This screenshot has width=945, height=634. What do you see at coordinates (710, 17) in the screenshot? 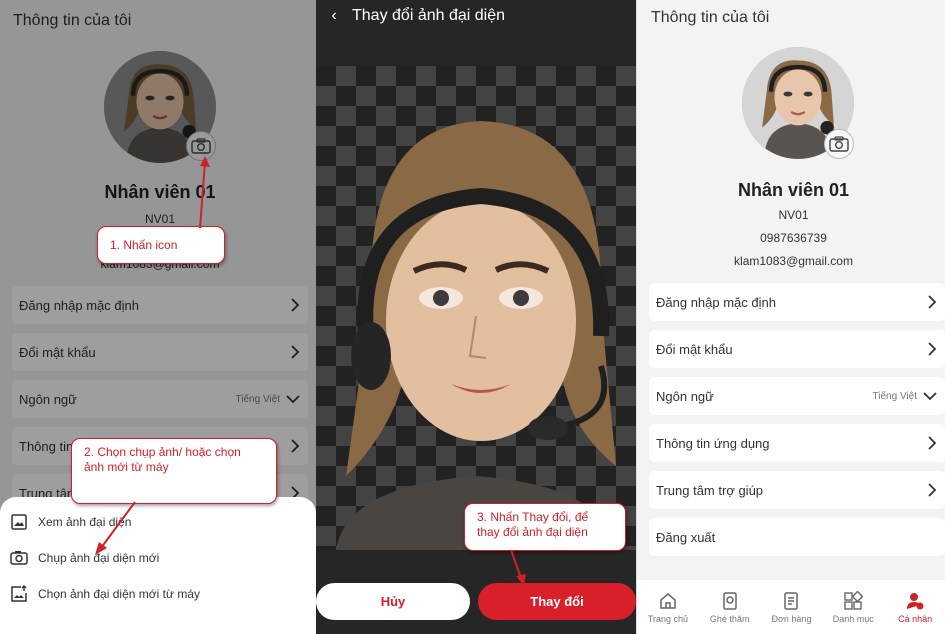
I see `page-title: Thông tin của tôi` at bounding box center [710, 17].